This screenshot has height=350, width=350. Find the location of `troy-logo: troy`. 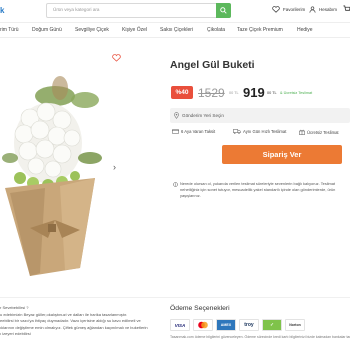

troy-logo: troy is located at coordinates (249, 325).